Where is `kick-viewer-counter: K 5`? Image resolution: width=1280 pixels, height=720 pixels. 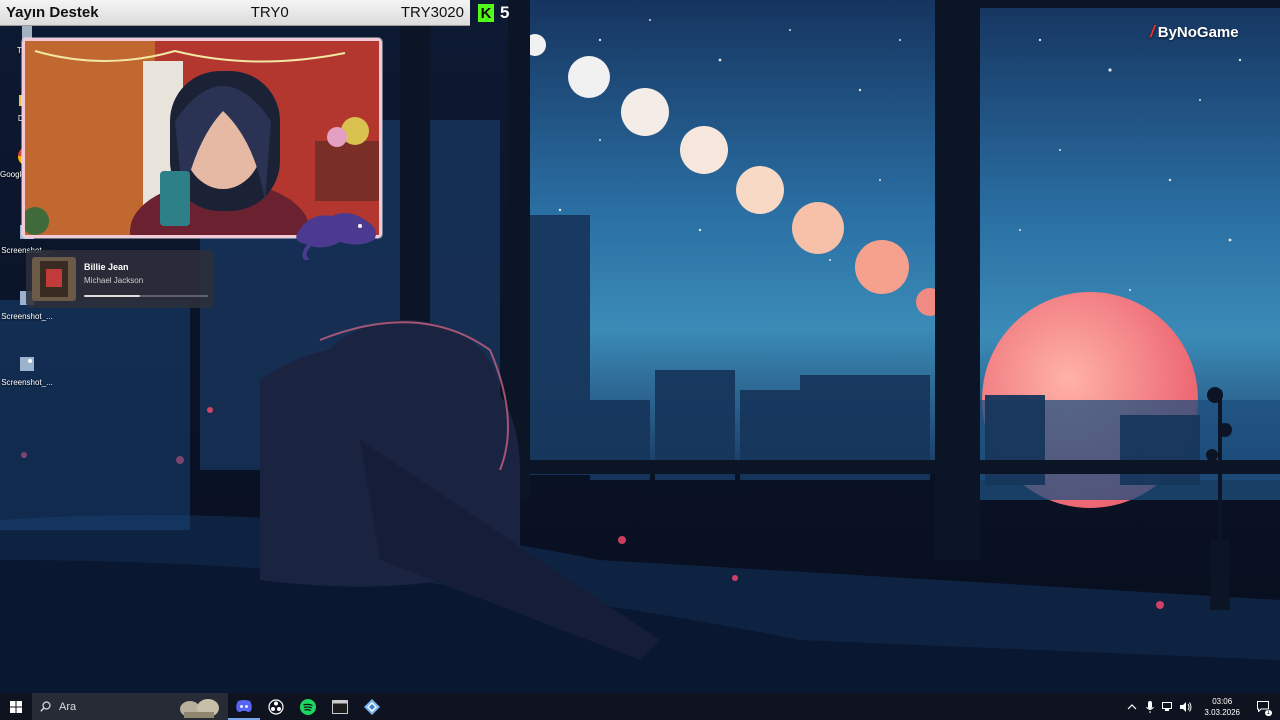 kick-viewer-counter: K 5 is located at coordinates (493, 13).